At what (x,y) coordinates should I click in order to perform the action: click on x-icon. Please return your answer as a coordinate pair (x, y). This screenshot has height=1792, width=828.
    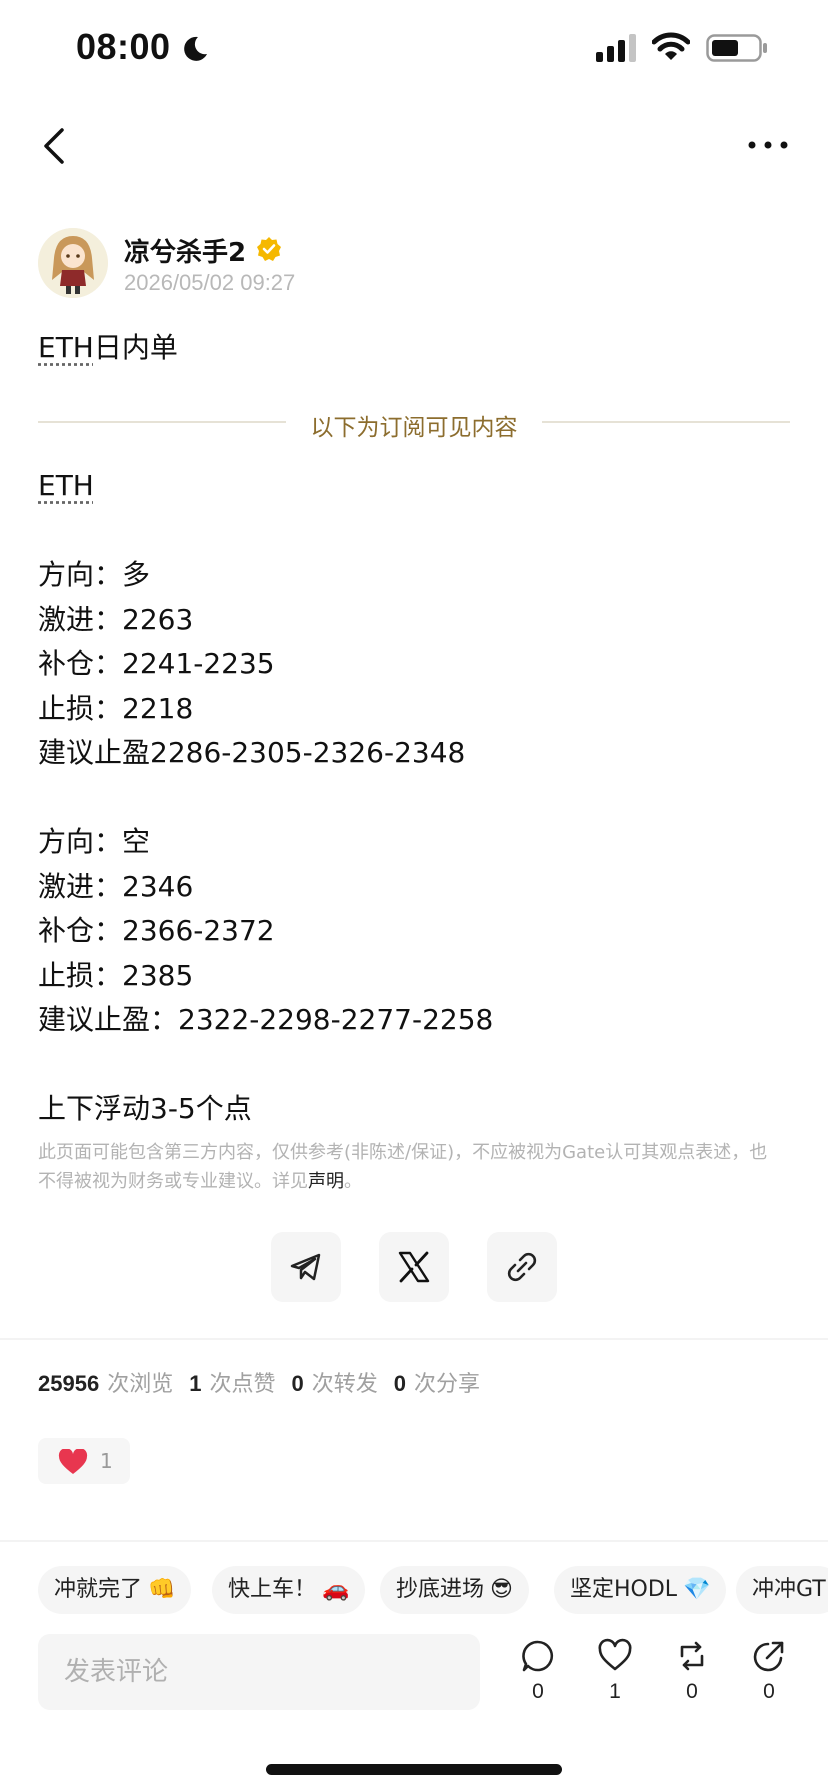
    Looking at the image, I should click on (414, 1267).